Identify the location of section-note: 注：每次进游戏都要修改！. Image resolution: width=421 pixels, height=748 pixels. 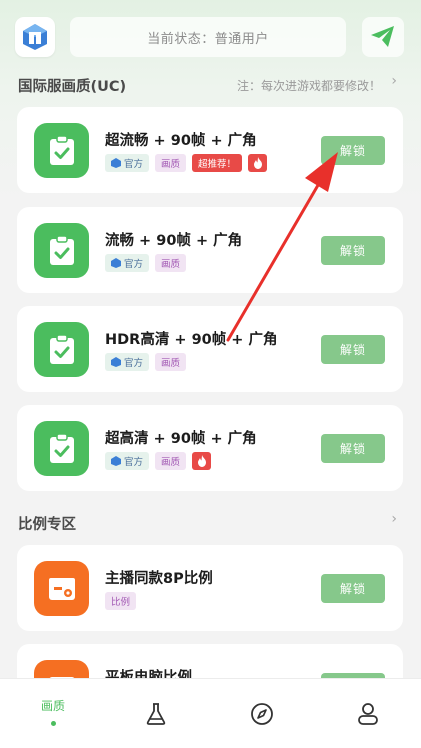
(308, 86).